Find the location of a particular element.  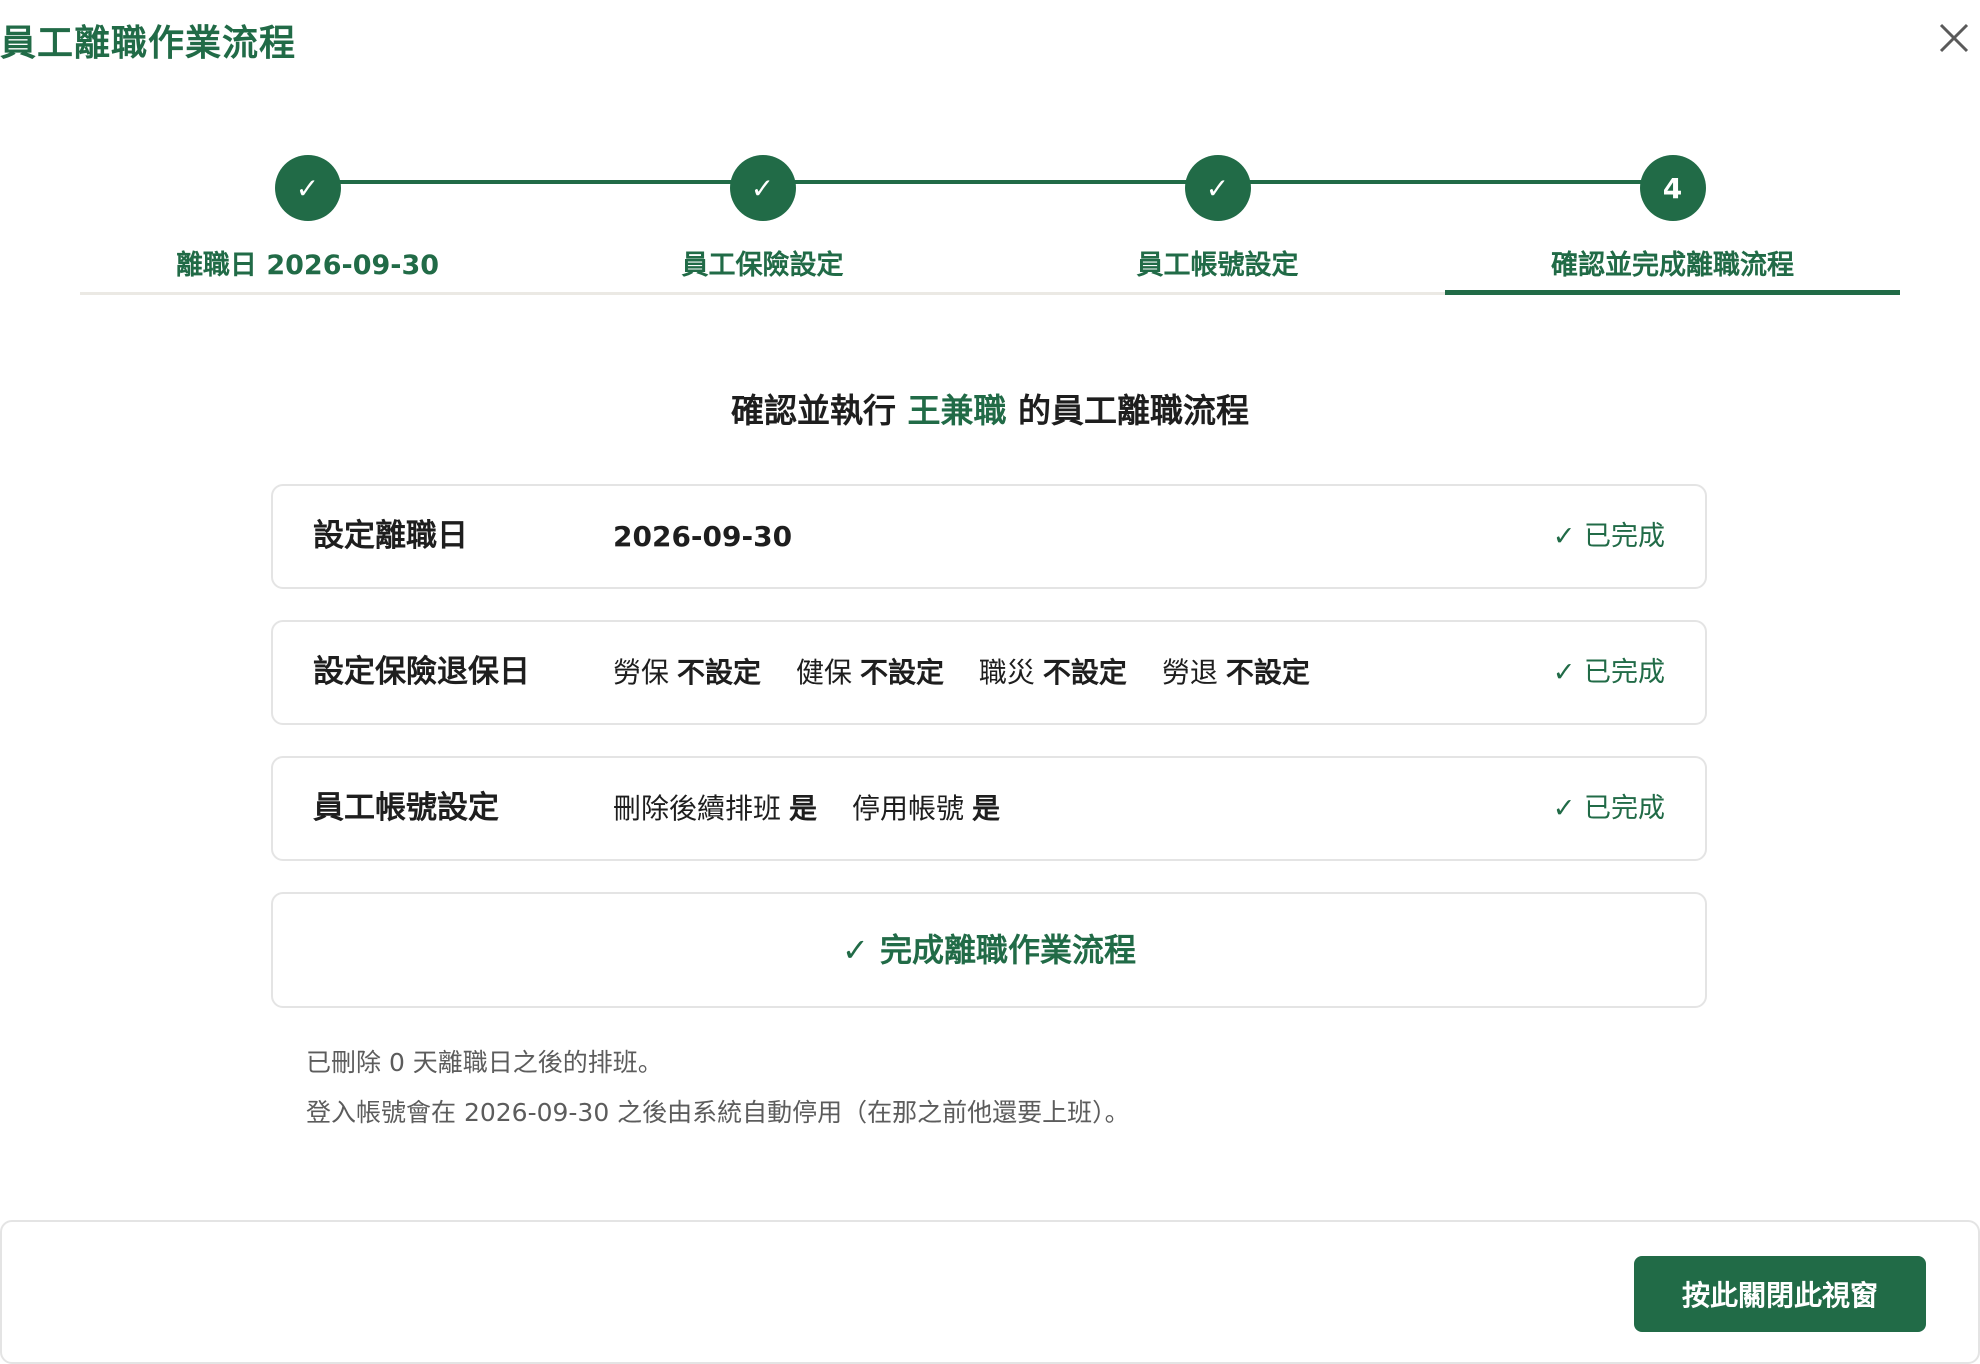

insurance-item-name: 勞保 is located at coordinates (641, 672).